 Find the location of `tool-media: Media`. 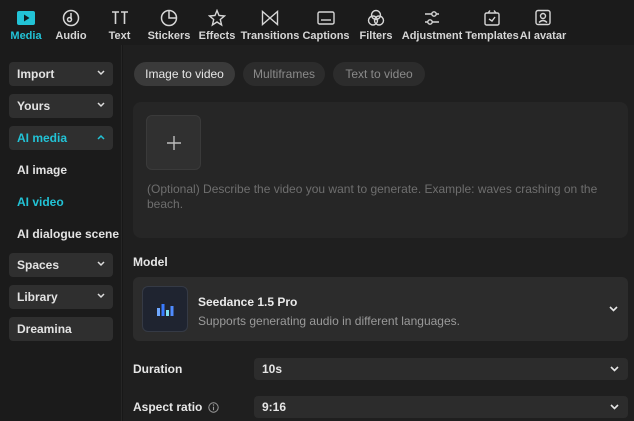

tool-media: Media is located at coordinates (26, 22).